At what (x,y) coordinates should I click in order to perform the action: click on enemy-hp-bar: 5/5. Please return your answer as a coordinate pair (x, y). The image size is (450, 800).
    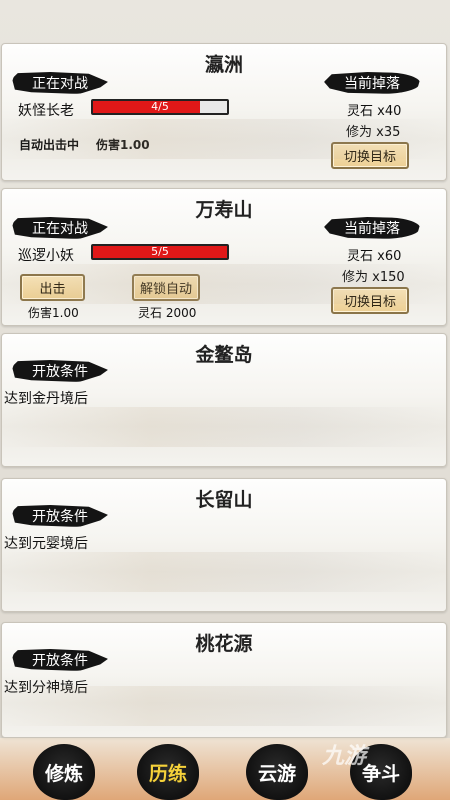
    Looking at the image, I should click on (160, 252).